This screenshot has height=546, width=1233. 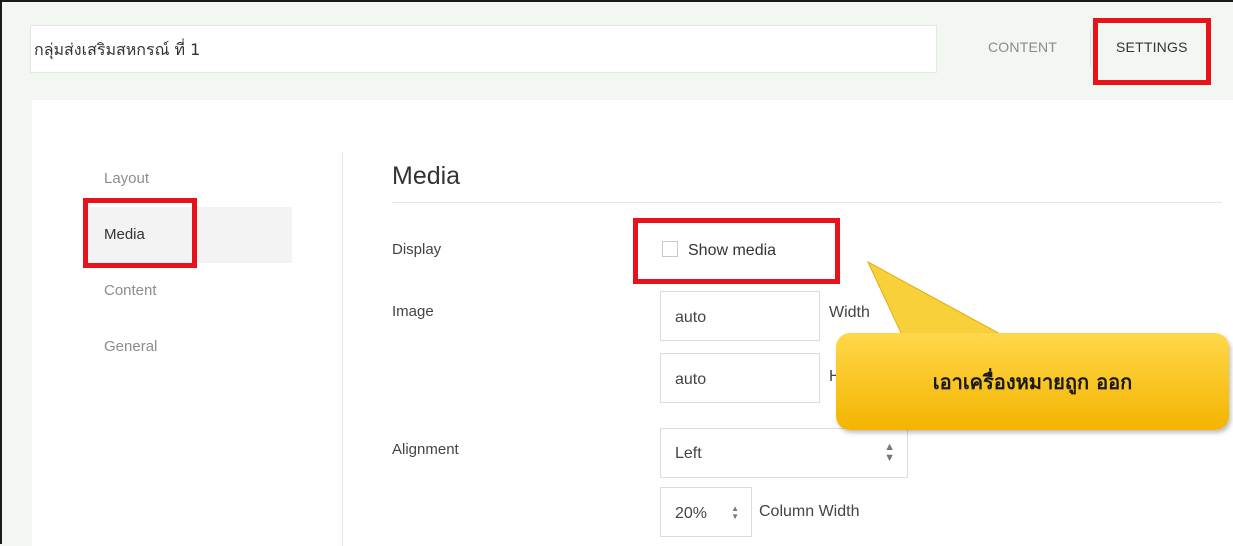 I want to click on settings-tab-highlight, so click(x=1152, y=51).